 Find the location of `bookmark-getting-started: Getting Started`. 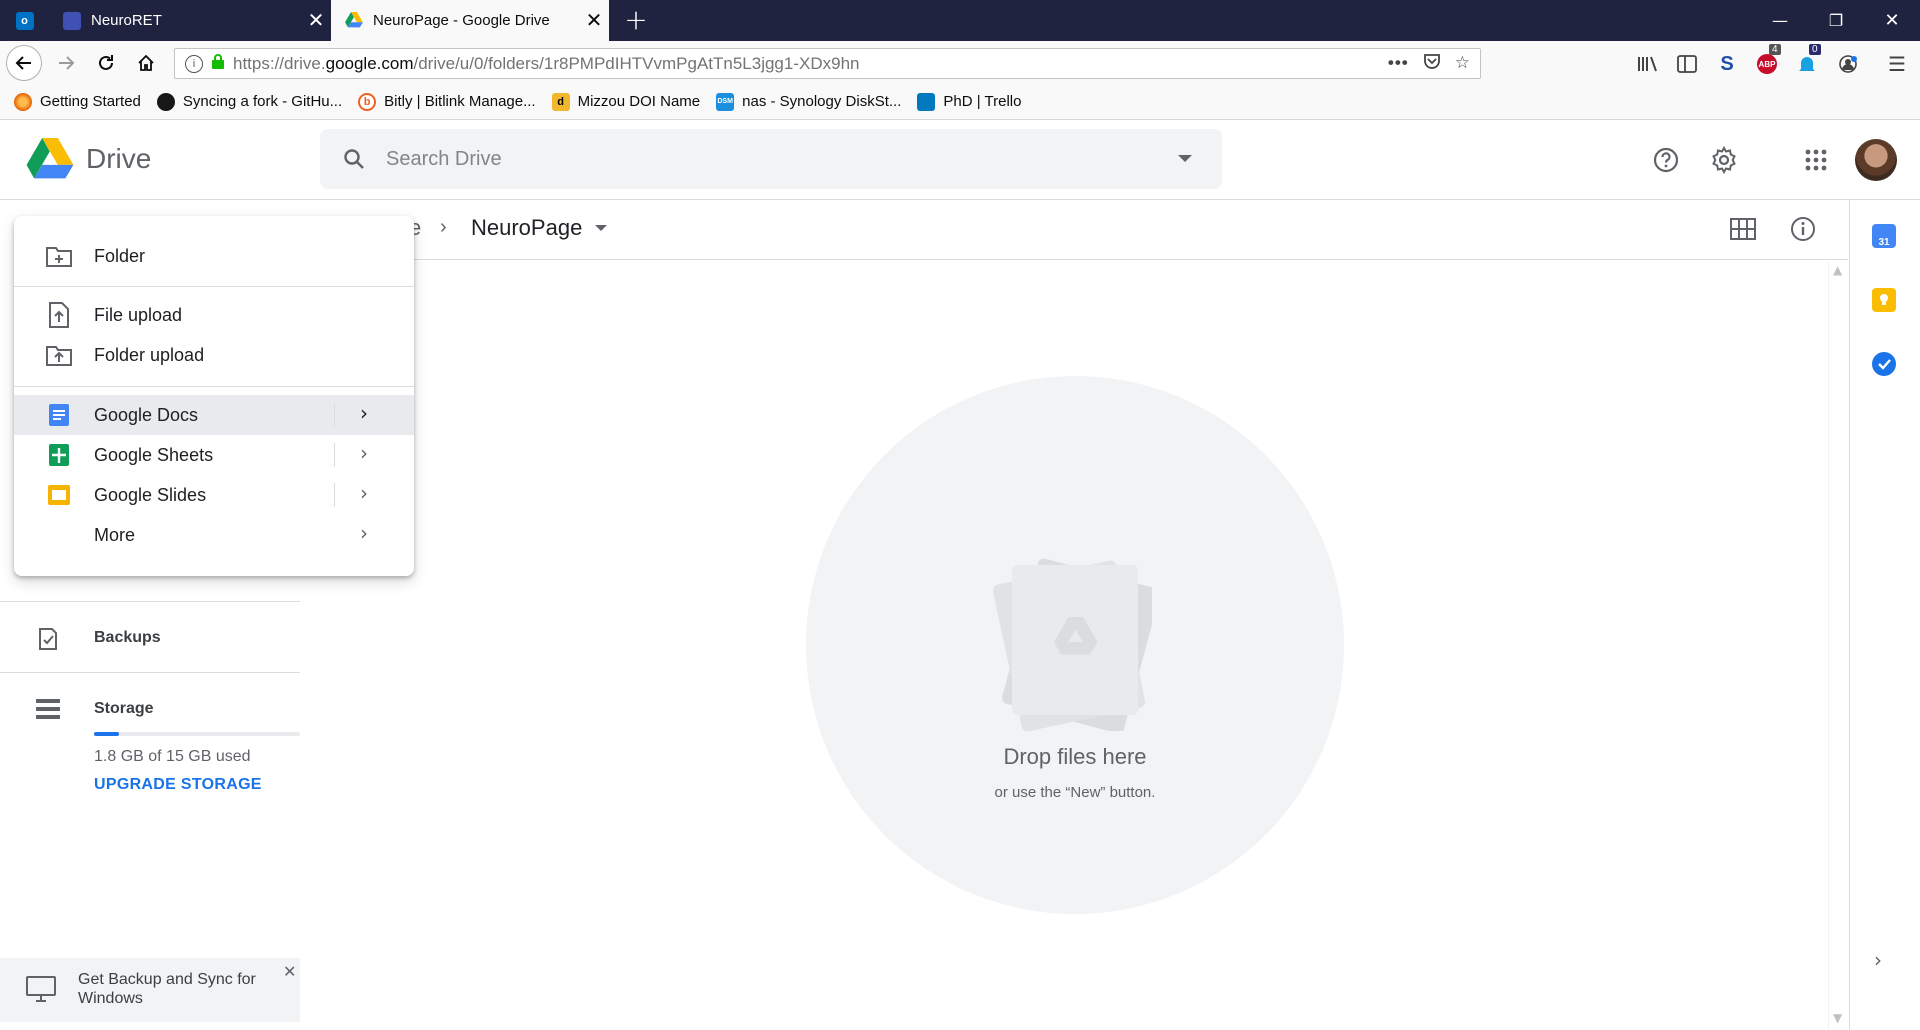

bookmark-getting-started: Getting Started is located at coordinates (77, 101).